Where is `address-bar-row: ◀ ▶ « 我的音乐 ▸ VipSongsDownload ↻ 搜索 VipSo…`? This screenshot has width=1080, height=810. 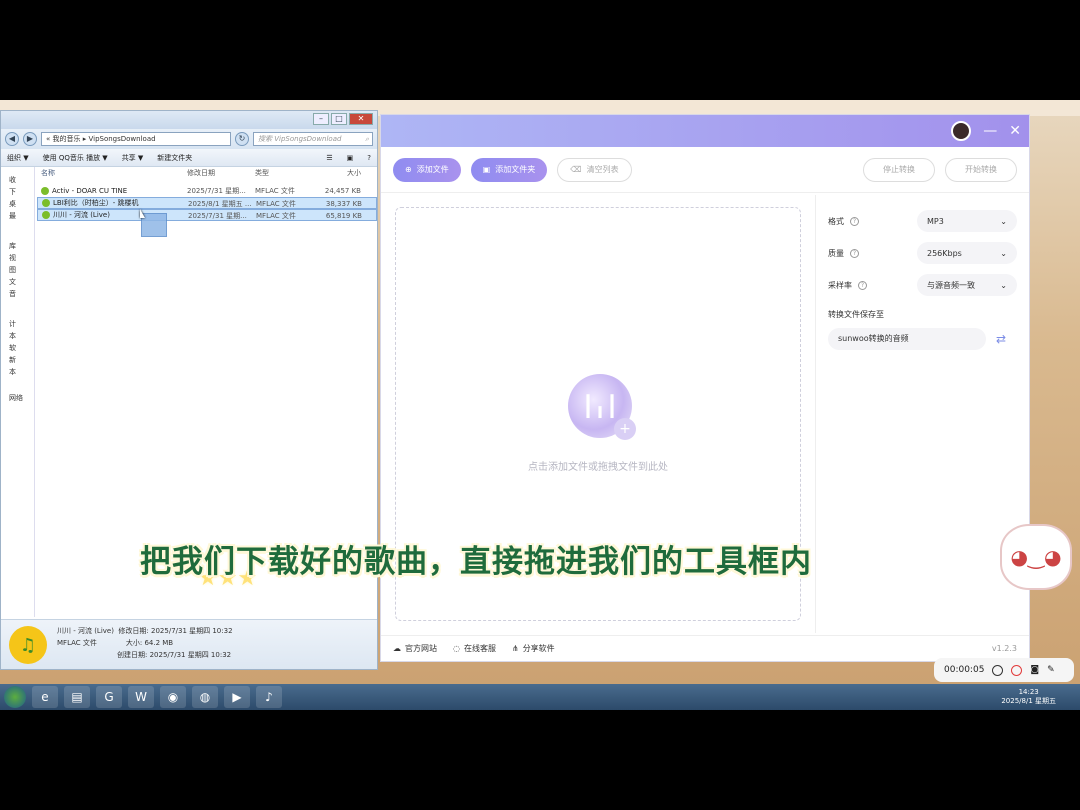
address-bar-row: ◀ ▶ « 我的音乐 ▸ VipSongsDownload ↻ 搜索 VipSo… is located at coordinates (189, 139).